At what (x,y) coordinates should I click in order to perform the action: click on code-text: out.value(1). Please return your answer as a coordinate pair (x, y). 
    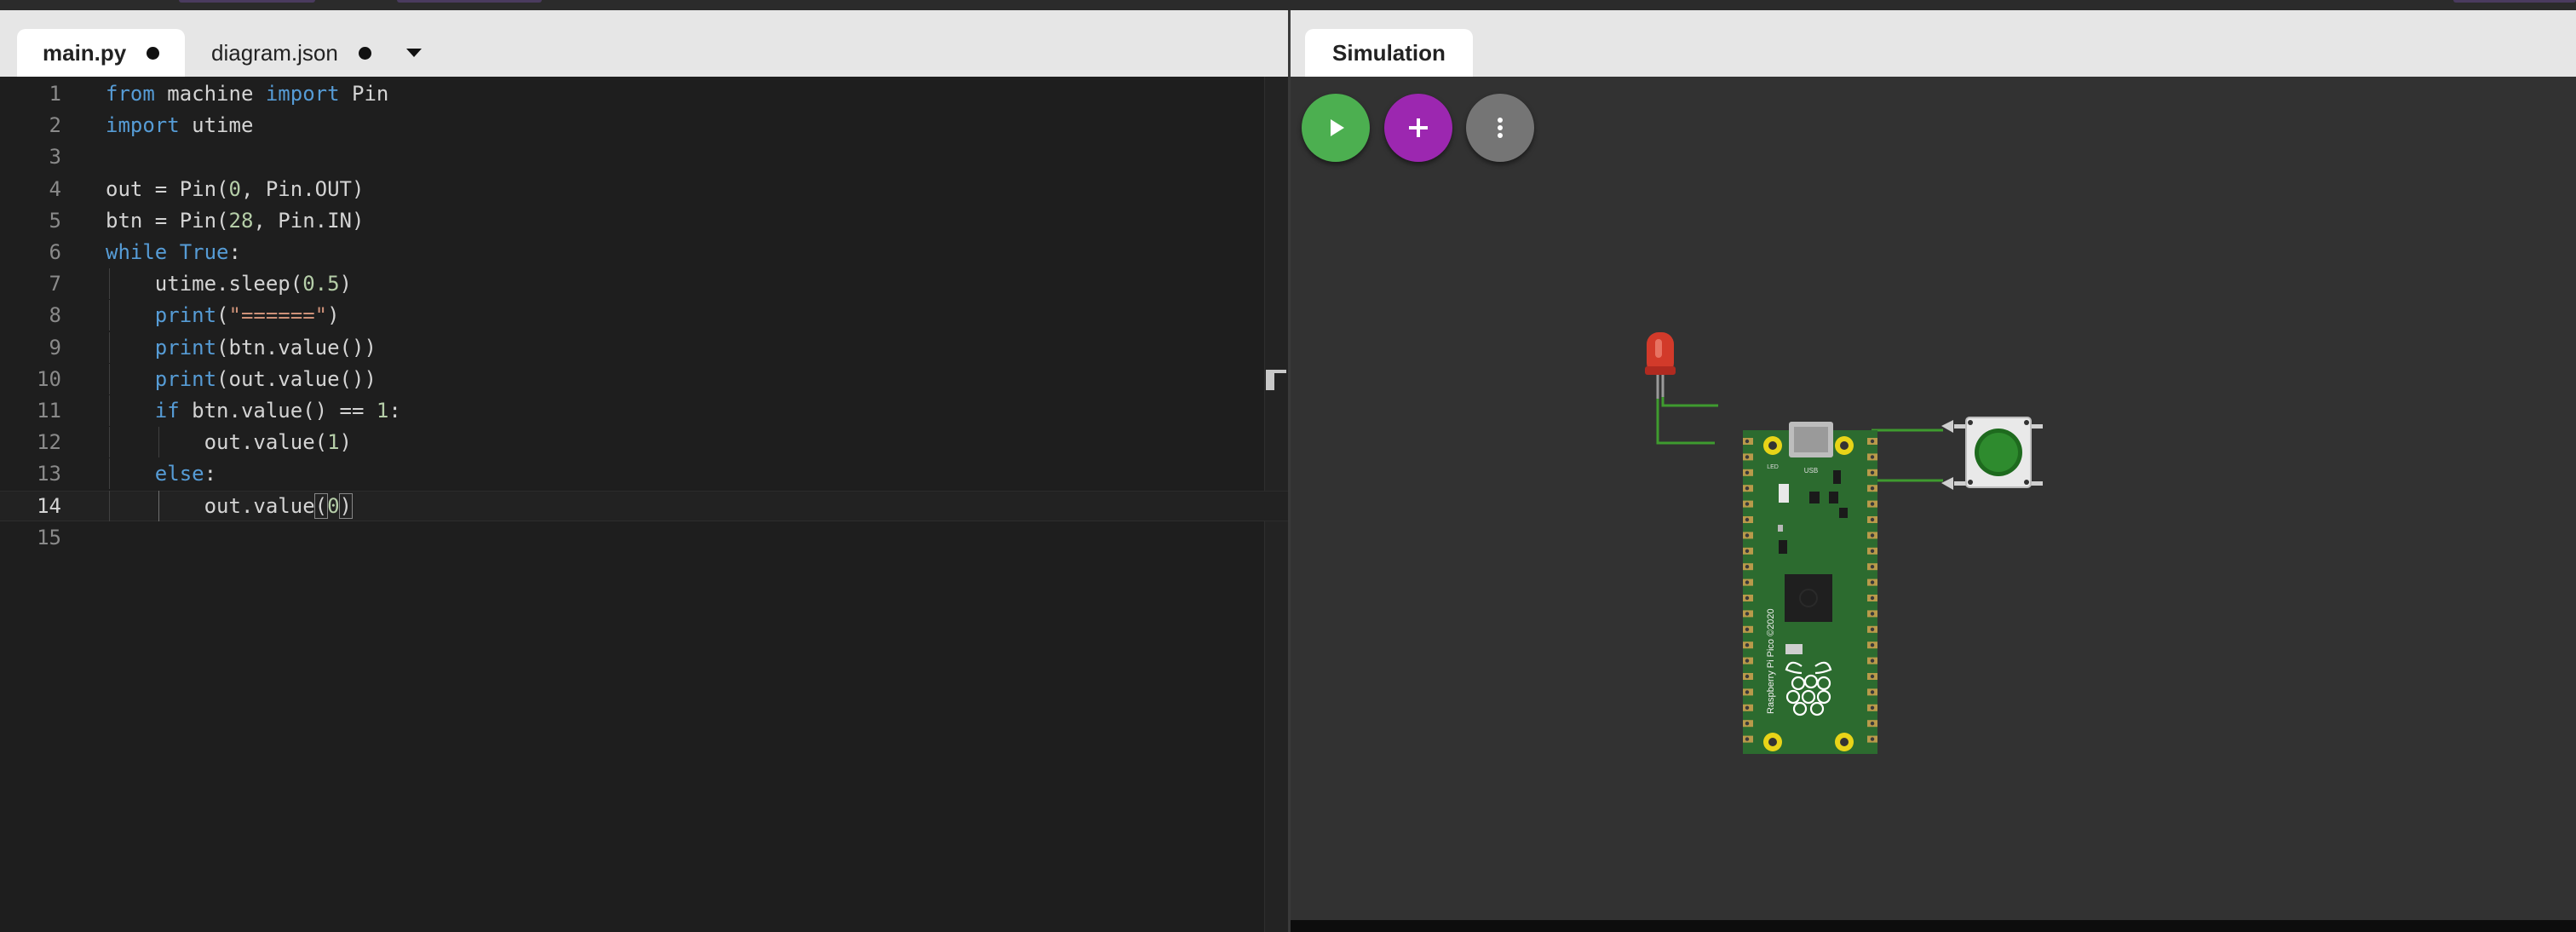
    Looking at the image, I should click on (229, 443).